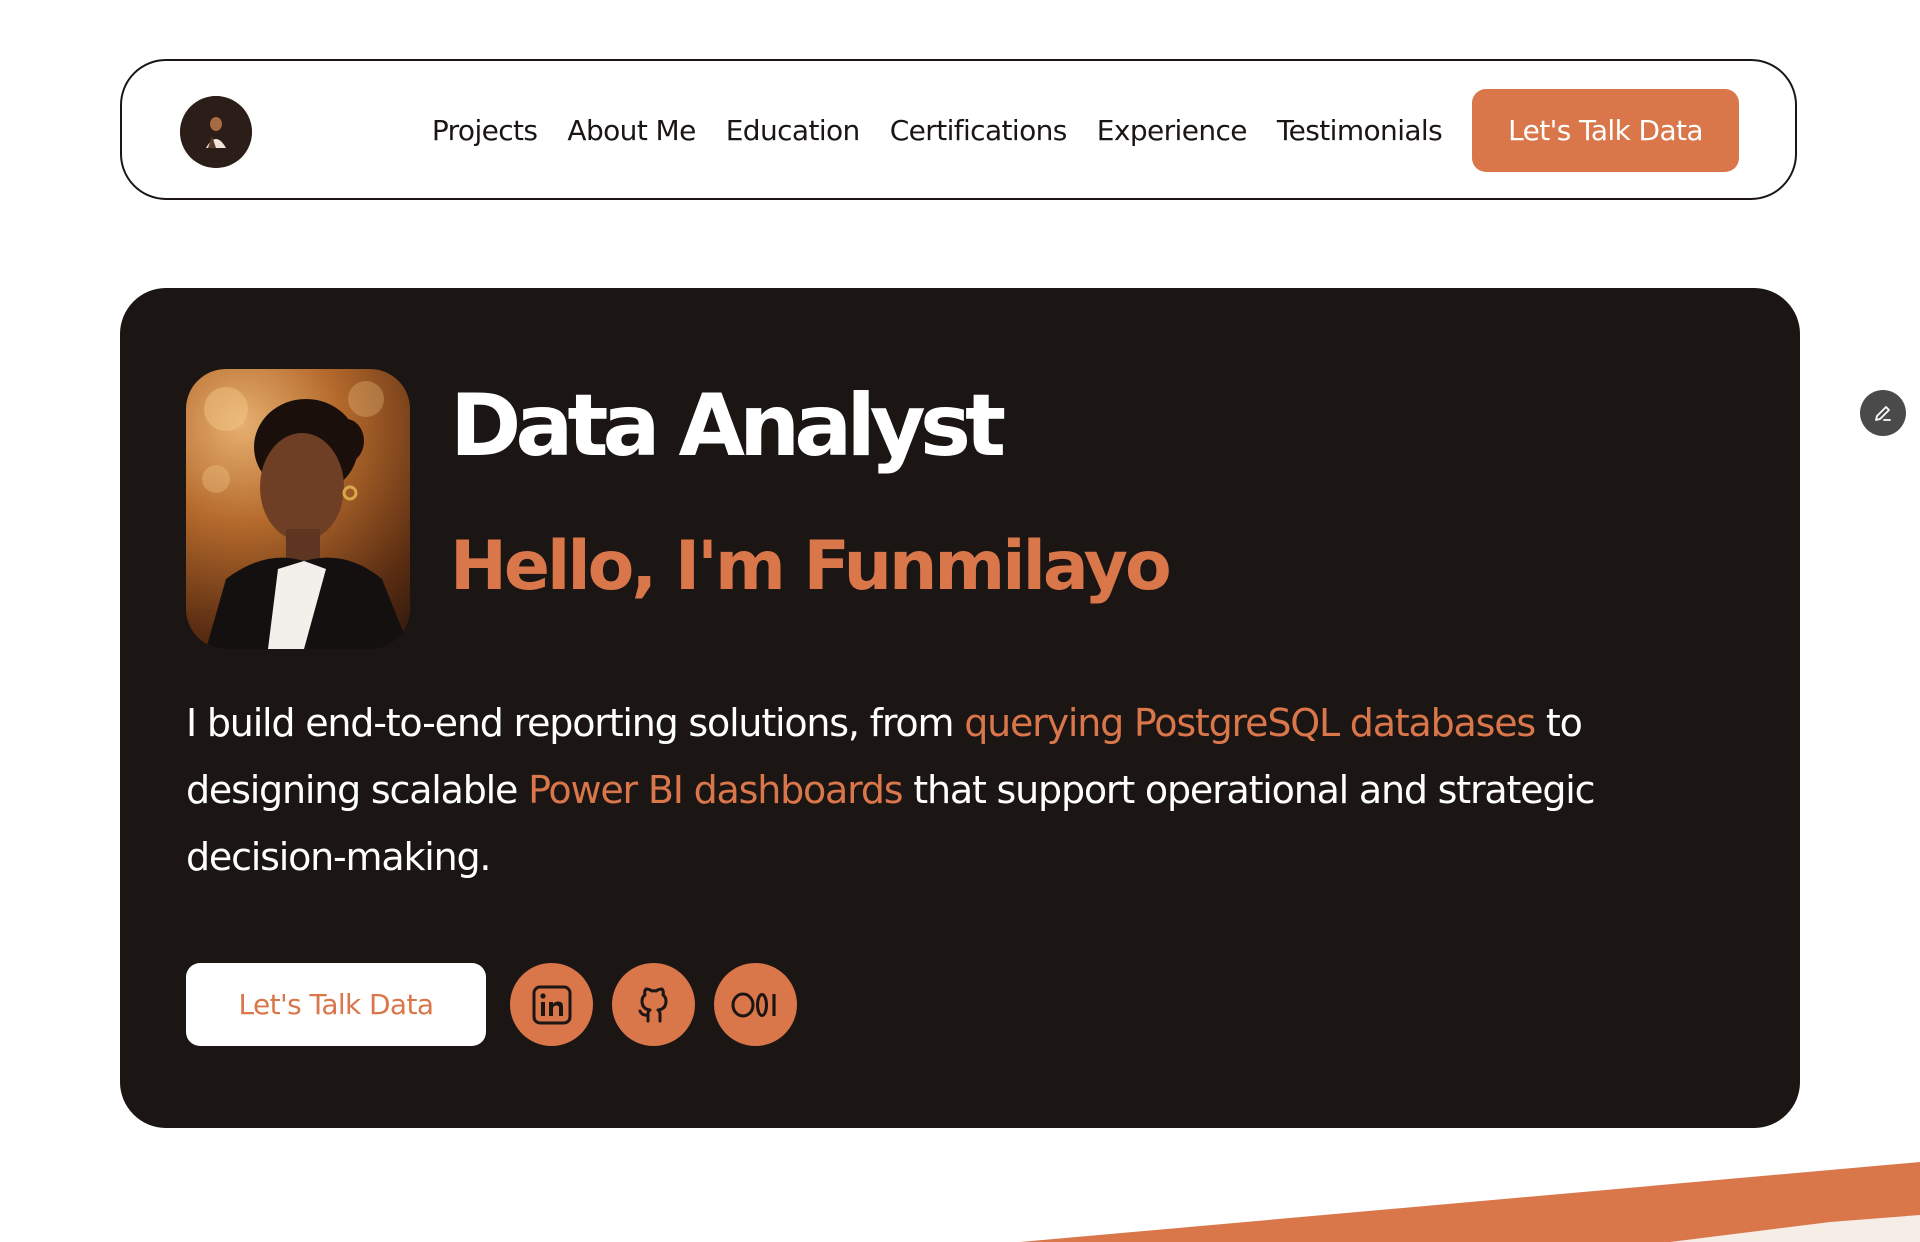  Describe the element at coordinates (336, 1004) in the screenshot. I see `hero-cta-button: Let's Talk Data` at that location.